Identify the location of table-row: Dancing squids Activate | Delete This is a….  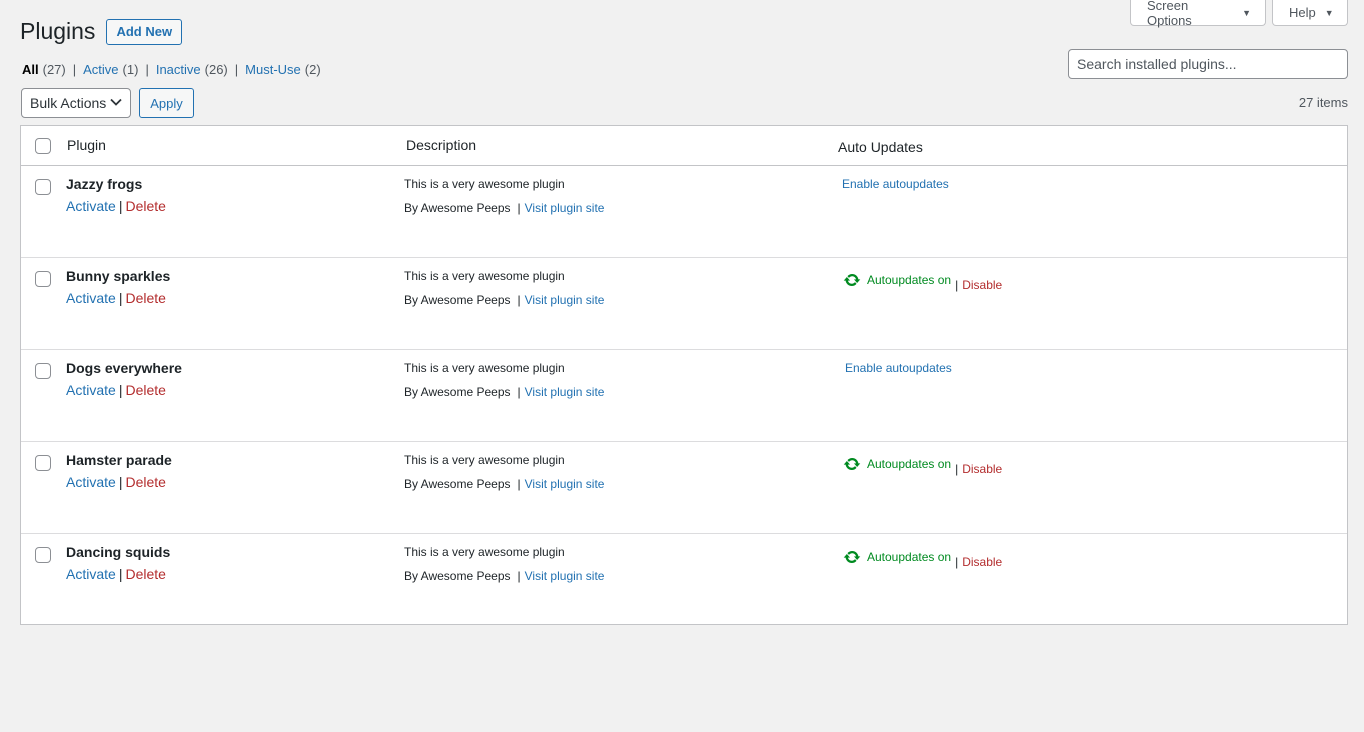
(684, 580).